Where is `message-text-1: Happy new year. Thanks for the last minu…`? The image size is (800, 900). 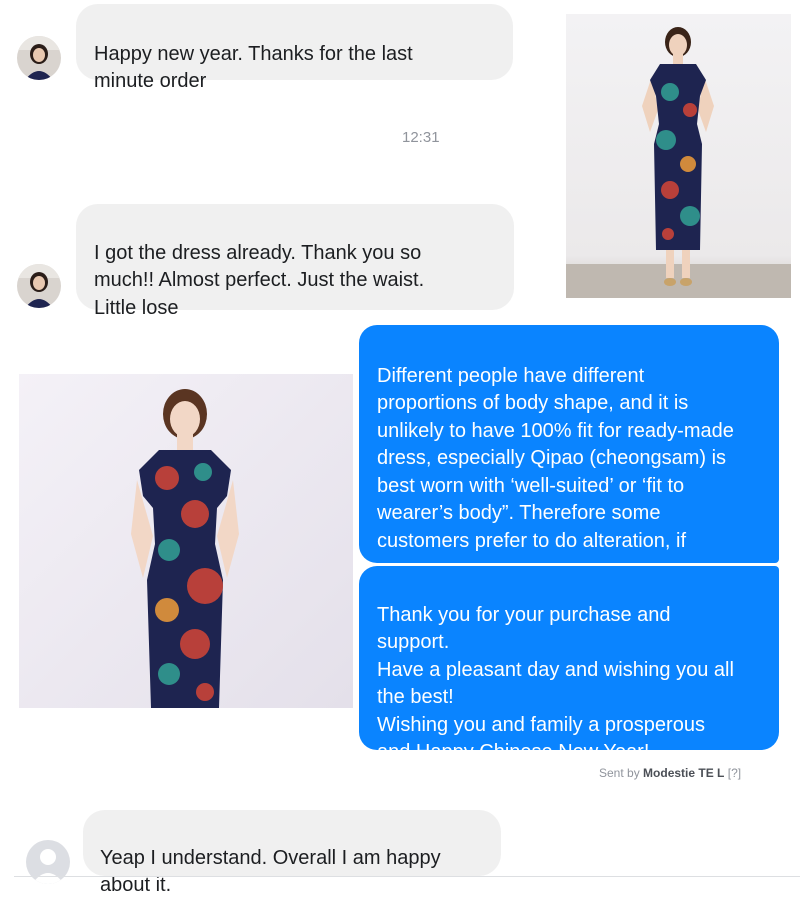
message-text-1: Happy new year. Thanks for the last minu… is located at coordinates (253, 67).